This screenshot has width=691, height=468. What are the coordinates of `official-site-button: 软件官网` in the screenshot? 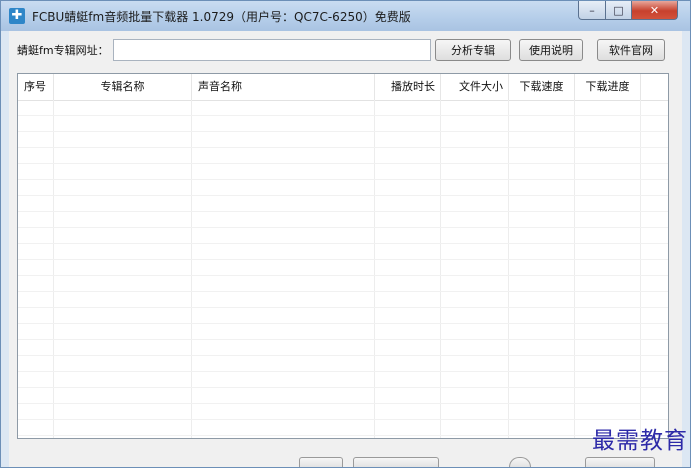 It's located at (631, 50).